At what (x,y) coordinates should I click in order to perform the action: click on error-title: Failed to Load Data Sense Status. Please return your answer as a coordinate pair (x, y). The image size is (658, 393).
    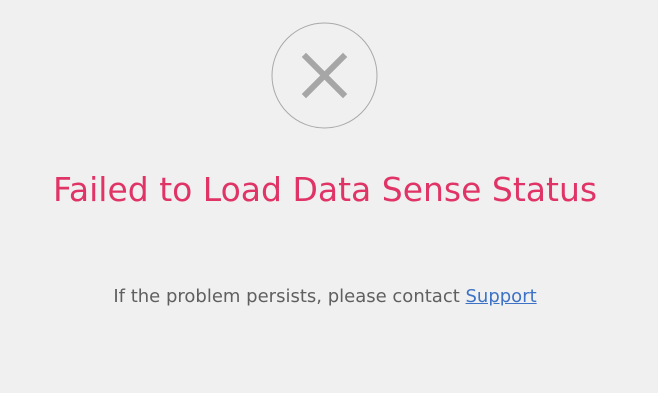
    Looking at the image, I should click on (325, 189).